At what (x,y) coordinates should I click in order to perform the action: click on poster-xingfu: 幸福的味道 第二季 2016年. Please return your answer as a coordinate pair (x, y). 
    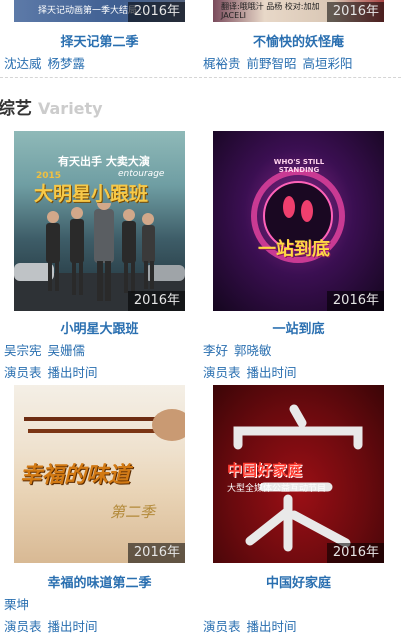
    Looking at the image, I should click on (99, 474).